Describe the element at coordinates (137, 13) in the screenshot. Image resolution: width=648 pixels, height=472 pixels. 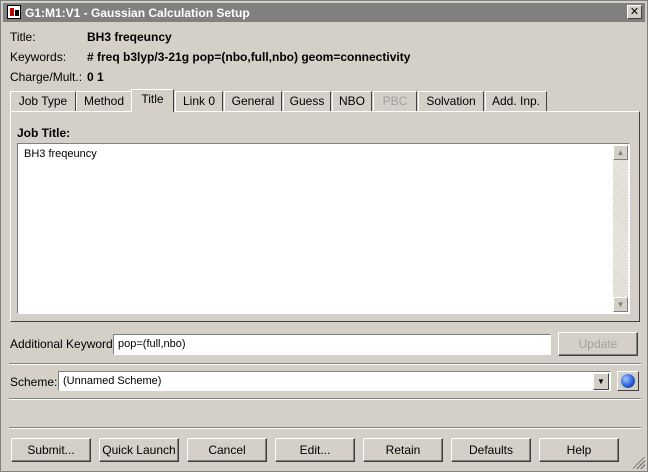
I see `window-title: G1:M1:V1 - Gaussian Calculation Setup` at that location.